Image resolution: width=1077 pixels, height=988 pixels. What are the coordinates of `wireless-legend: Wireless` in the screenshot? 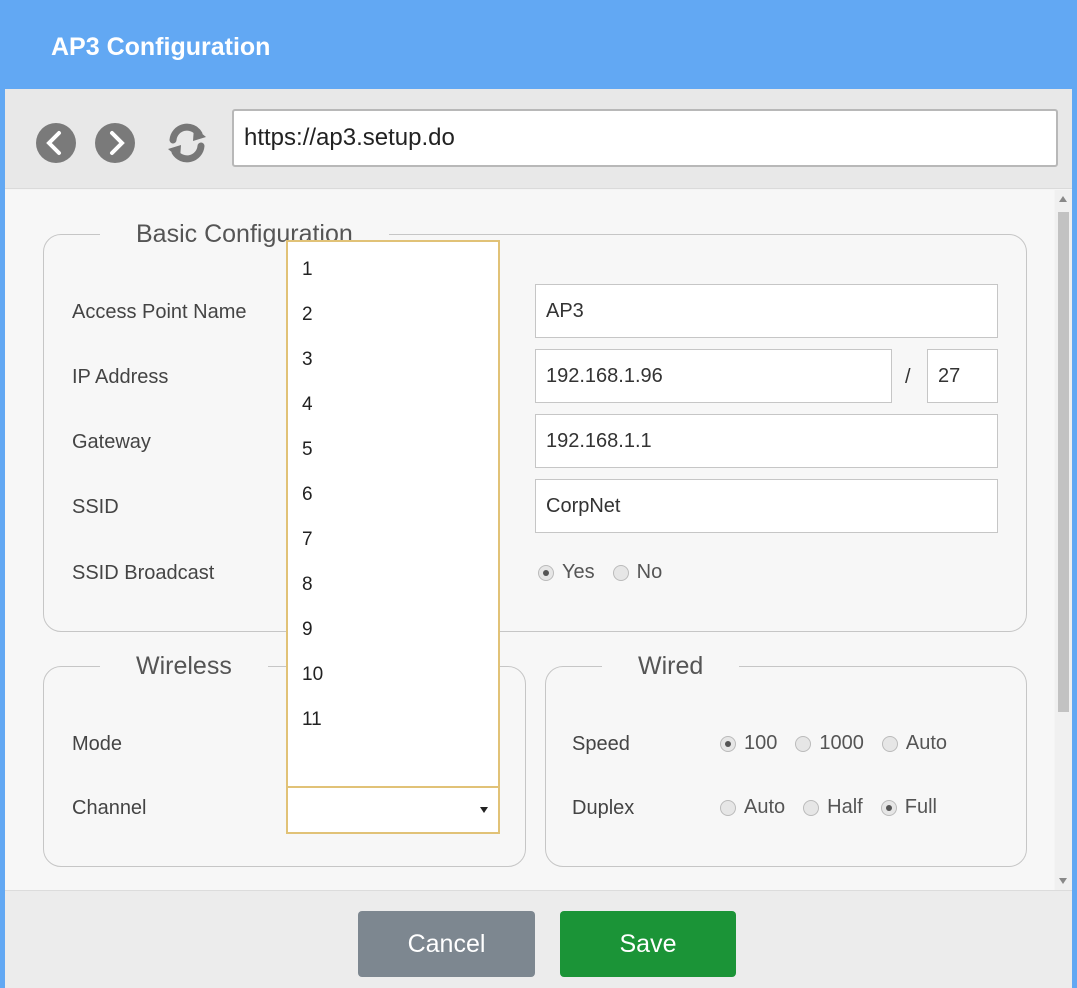 It's located at (184, 666).